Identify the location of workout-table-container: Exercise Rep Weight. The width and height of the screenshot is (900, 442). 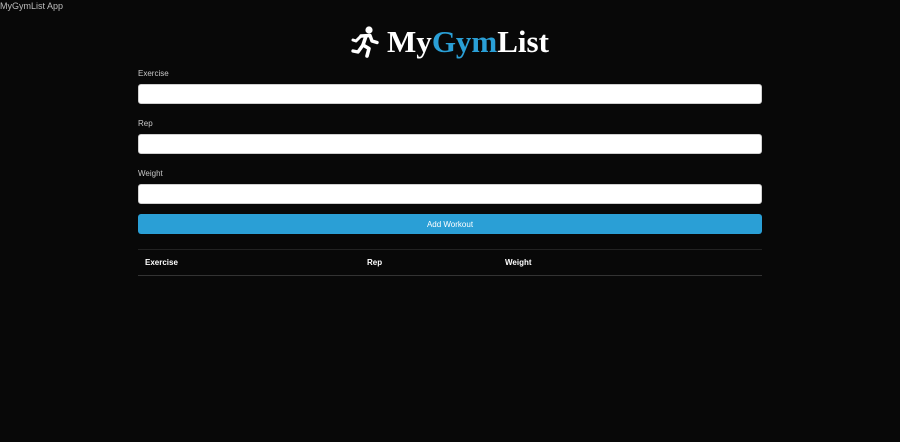
(450, 262).